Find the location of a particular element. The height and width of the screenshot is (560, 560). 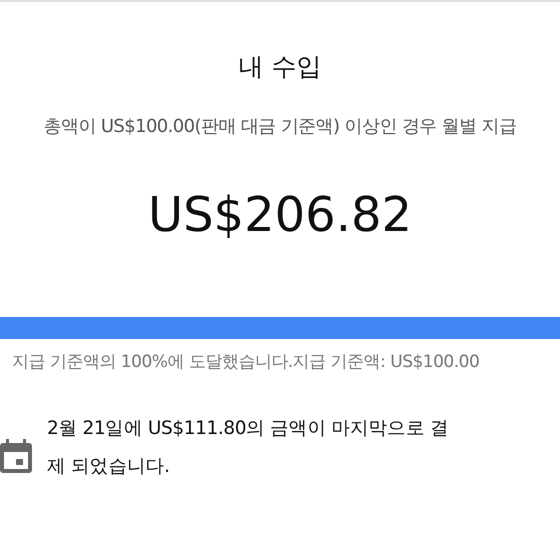

threshold-note: 총액이 US$100.00(판매 대금 기준액) 이상인 경우 월별 지급 is located at coordinates (280, 127).